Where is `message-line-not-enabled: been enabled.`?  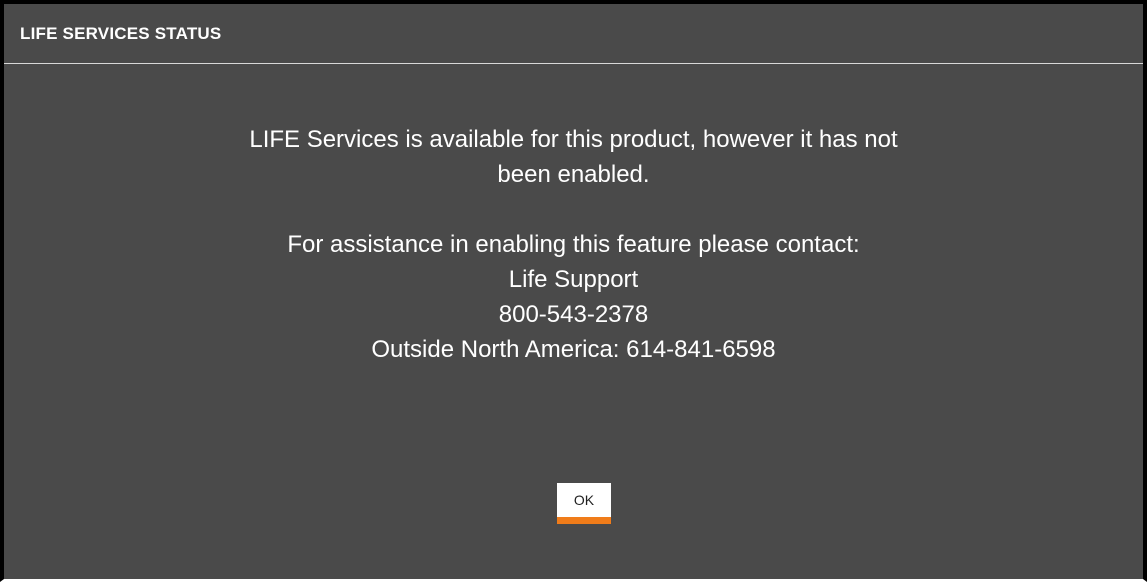 message-line-not-enabled: been enabled. is located at coordinates (573, 174).